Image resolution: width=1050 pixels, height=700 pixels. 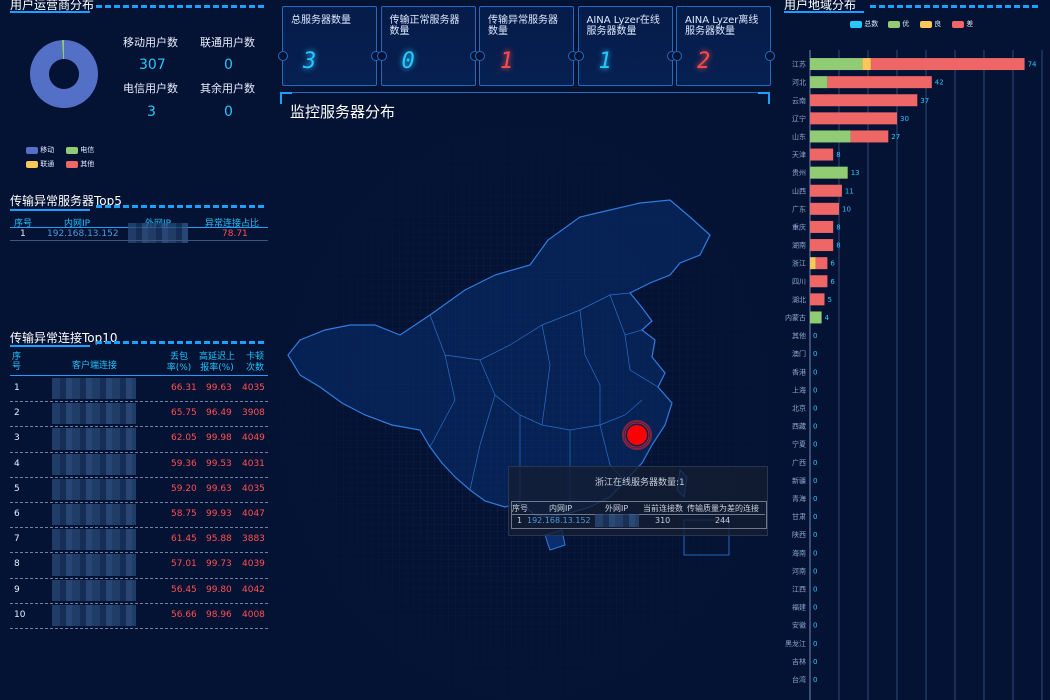 What do you see at coordinates (799, 245) in the screenshot?
I see `region-category-label: 湖南` at bounding box center [799, 245].